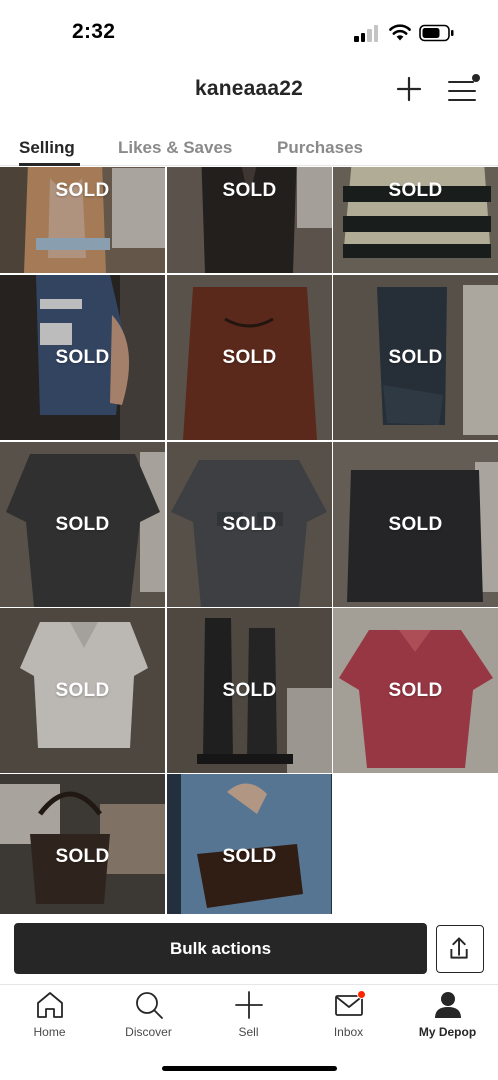  What do you see at coordinates (348, 1032) in the screenshot?
I see `nav-label: Inbox` at bounding box center [348, 1032].